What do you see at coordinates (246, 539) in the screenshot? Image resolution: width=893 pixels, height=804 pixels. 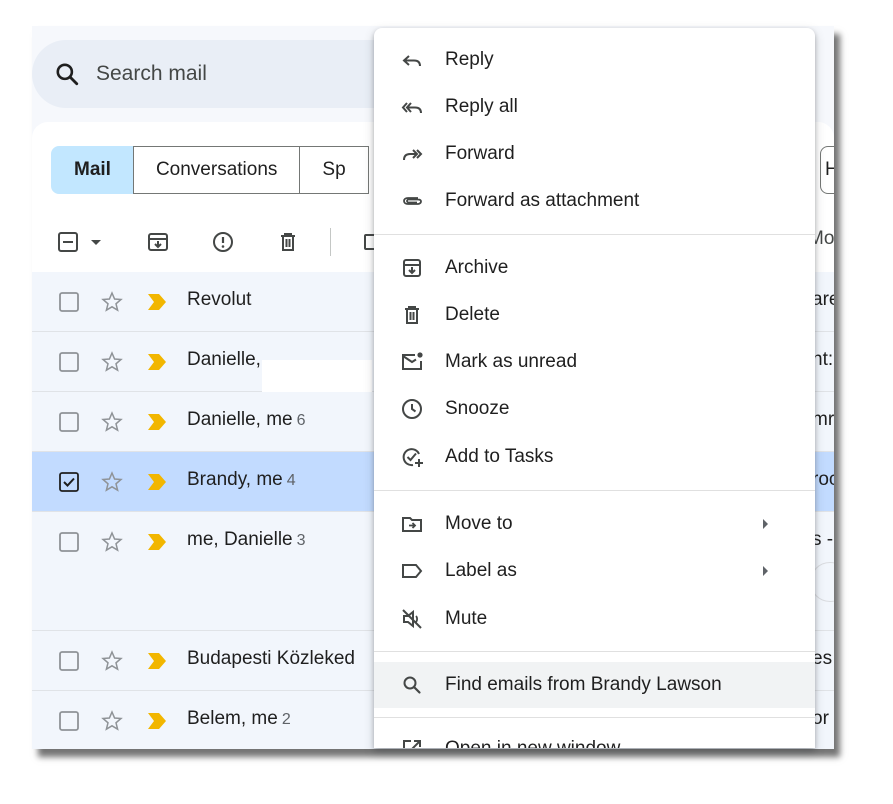 I see `row-sender: me, Danielle 3` at bounding box center [246, 539].